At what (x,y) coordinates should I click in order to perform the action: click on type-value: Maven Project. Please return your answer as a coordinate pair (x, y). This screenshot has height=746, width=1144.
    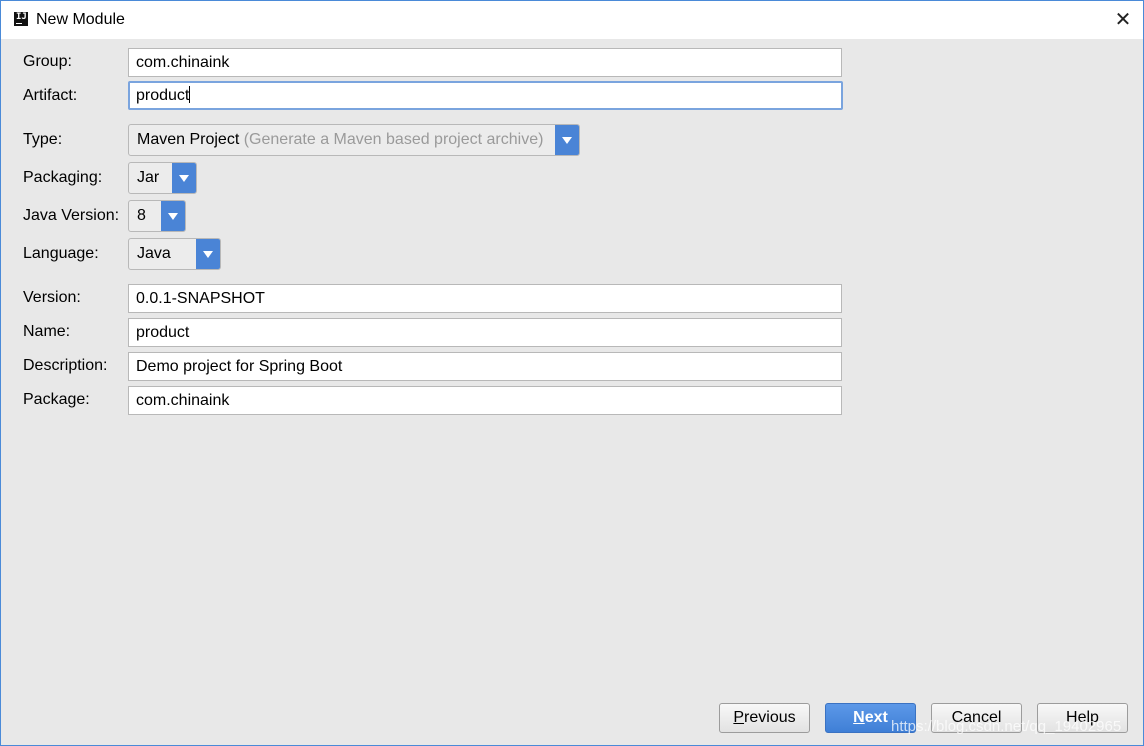
    Looking at the image, I should click on (188, 139).